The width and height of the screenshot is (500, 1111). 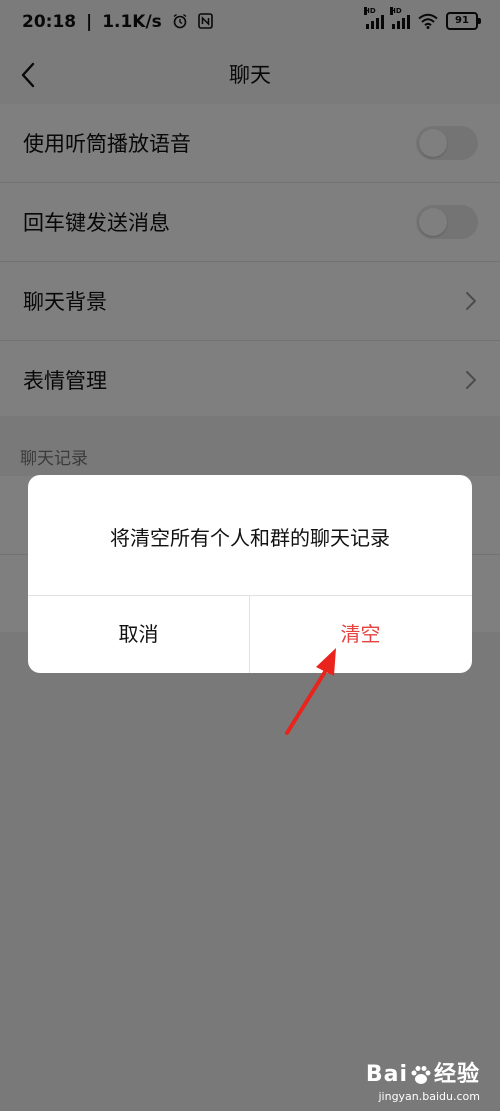 I want to click on watermark-logo-prefix: Bai, so click(x=386, y=1074).